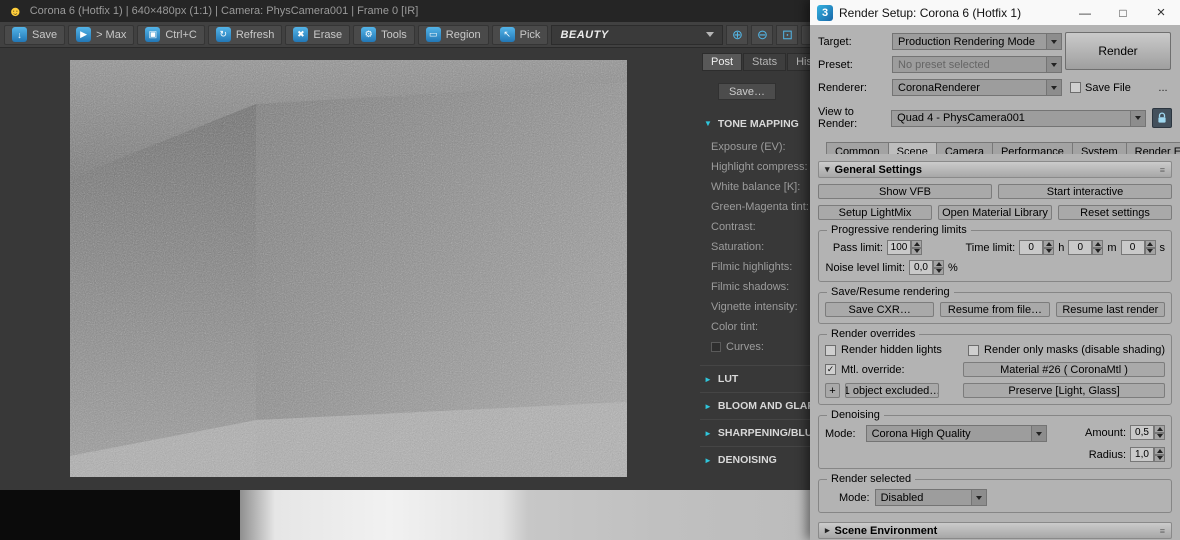 This screenshot has width=1180, height=540. I want to click on open-material-library-button: Open Material Library, so click(995, 212).